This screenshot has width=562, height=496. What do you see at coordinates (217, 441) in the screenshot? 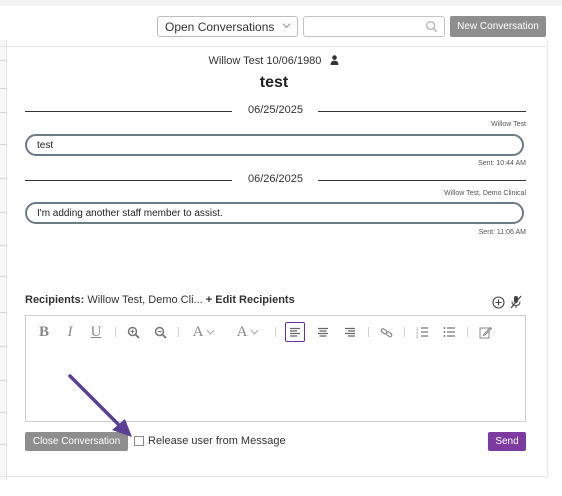
I see `release-user-label: Release user from Message` at bounding box center [217, 441].